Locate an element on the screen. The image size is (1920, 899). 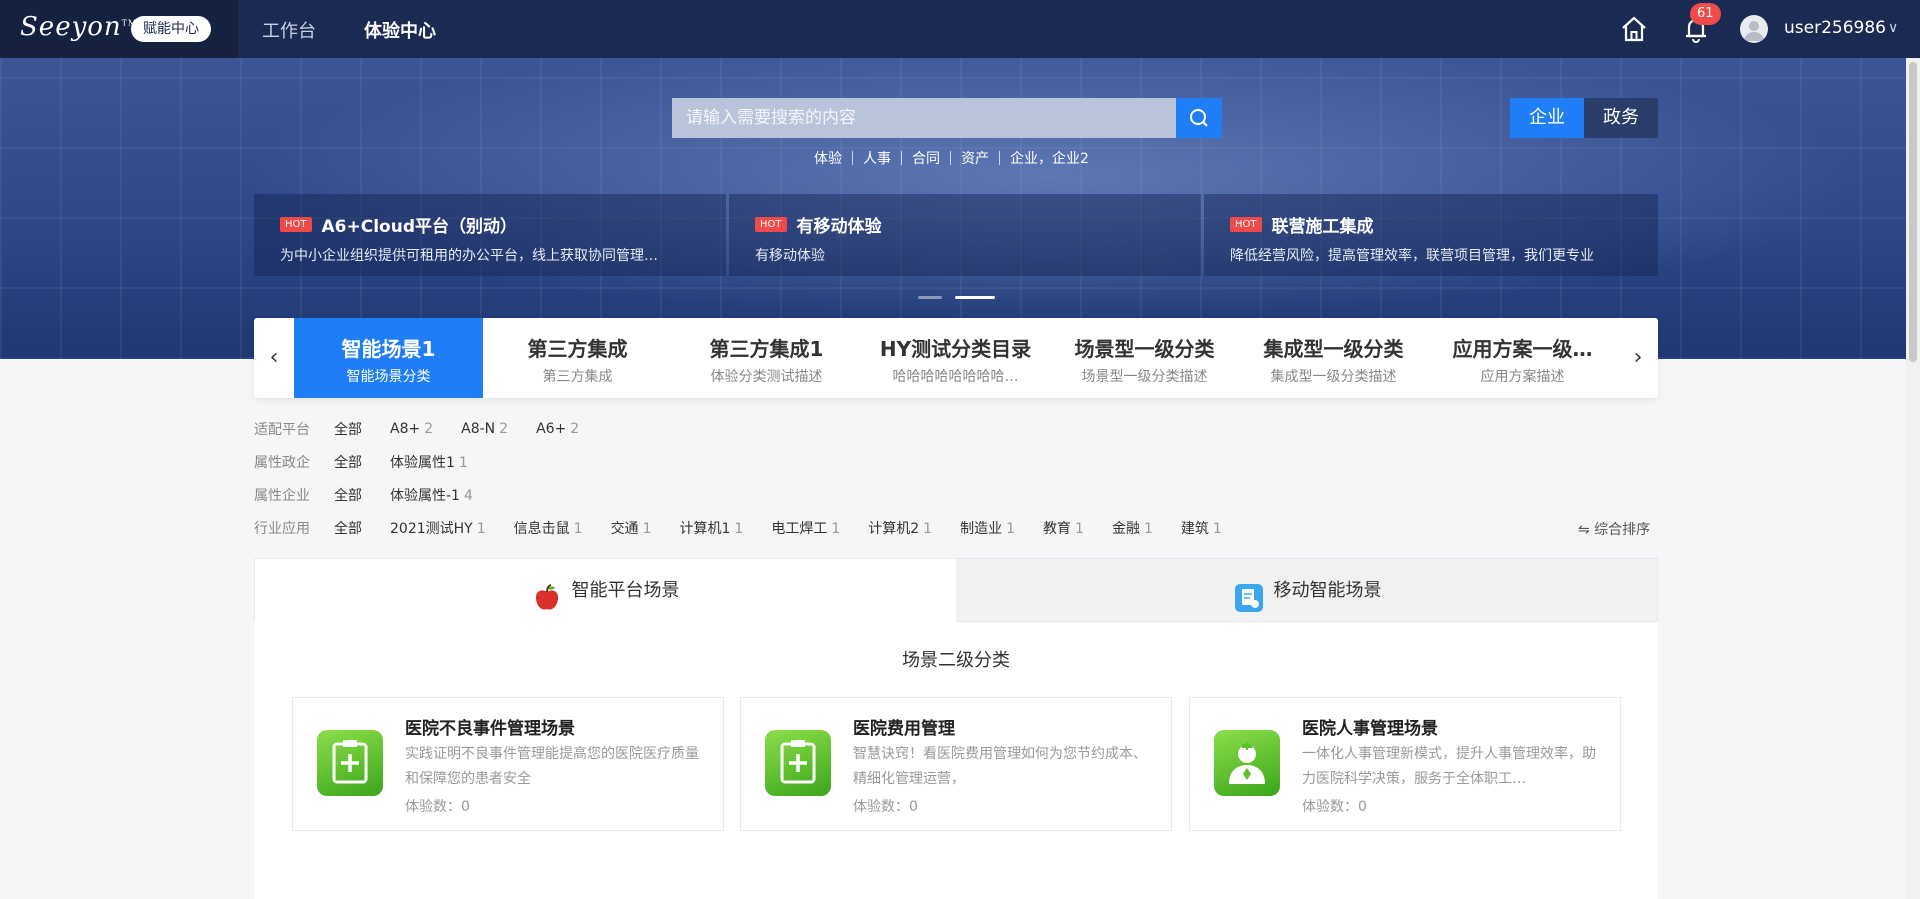
segment-enterprise: 企业 is located at coordinates (1547, 118).